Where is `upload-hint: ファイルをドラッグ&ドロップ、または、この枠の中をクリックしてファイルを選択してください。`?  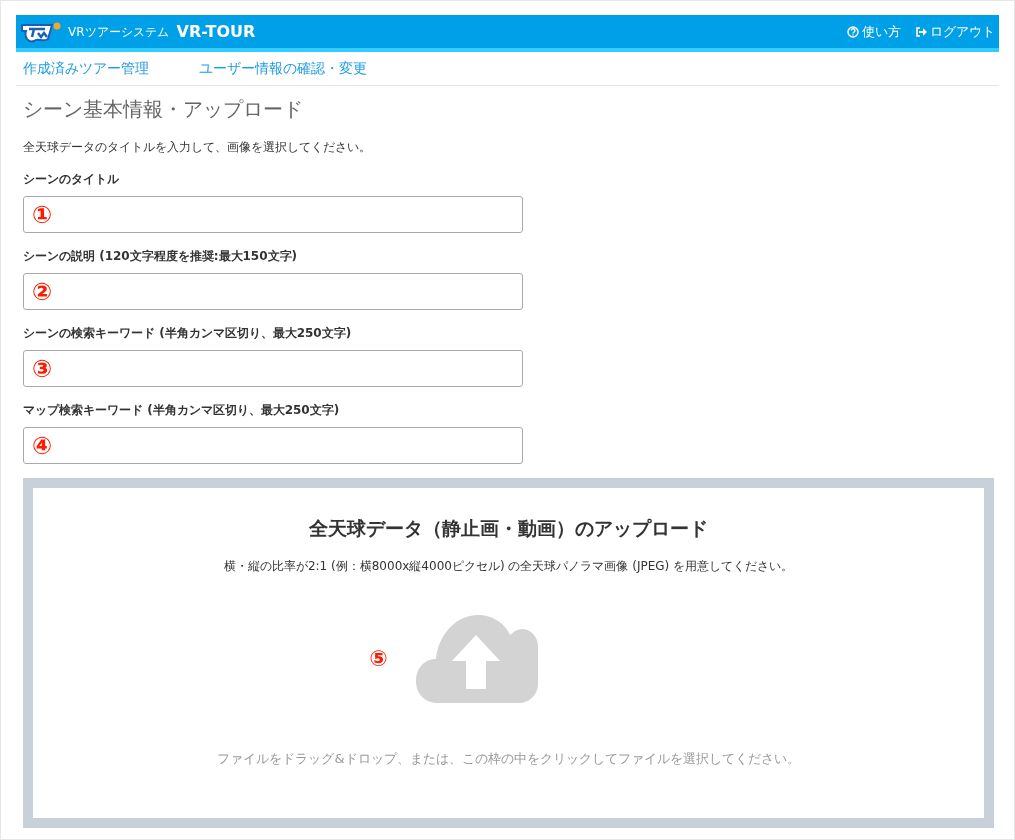
upload-hint: ファイルをドラッグ&ドロップ、または、この枠の中をクリックしてファイルを選択してください。 is located at coordinates (508, 758).